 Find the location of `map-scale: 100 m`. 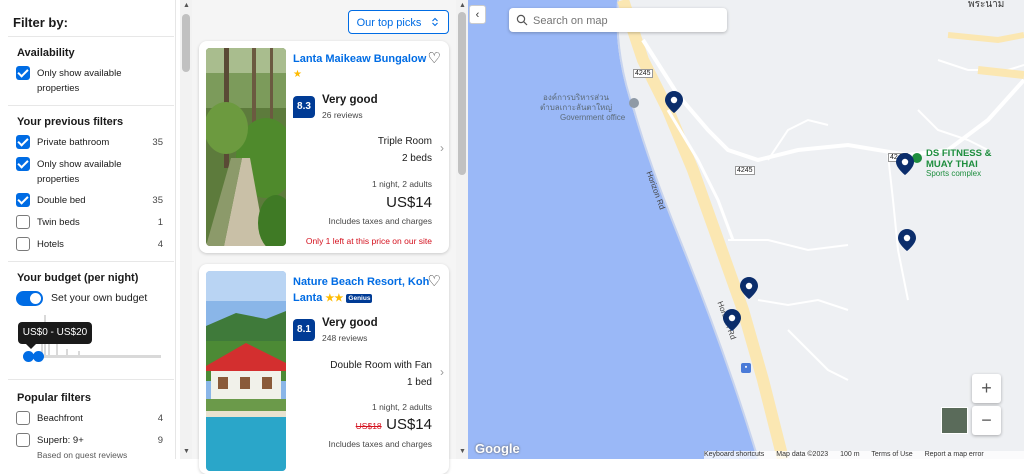

map-scale: 100 m is located at coordinates (849, 454).